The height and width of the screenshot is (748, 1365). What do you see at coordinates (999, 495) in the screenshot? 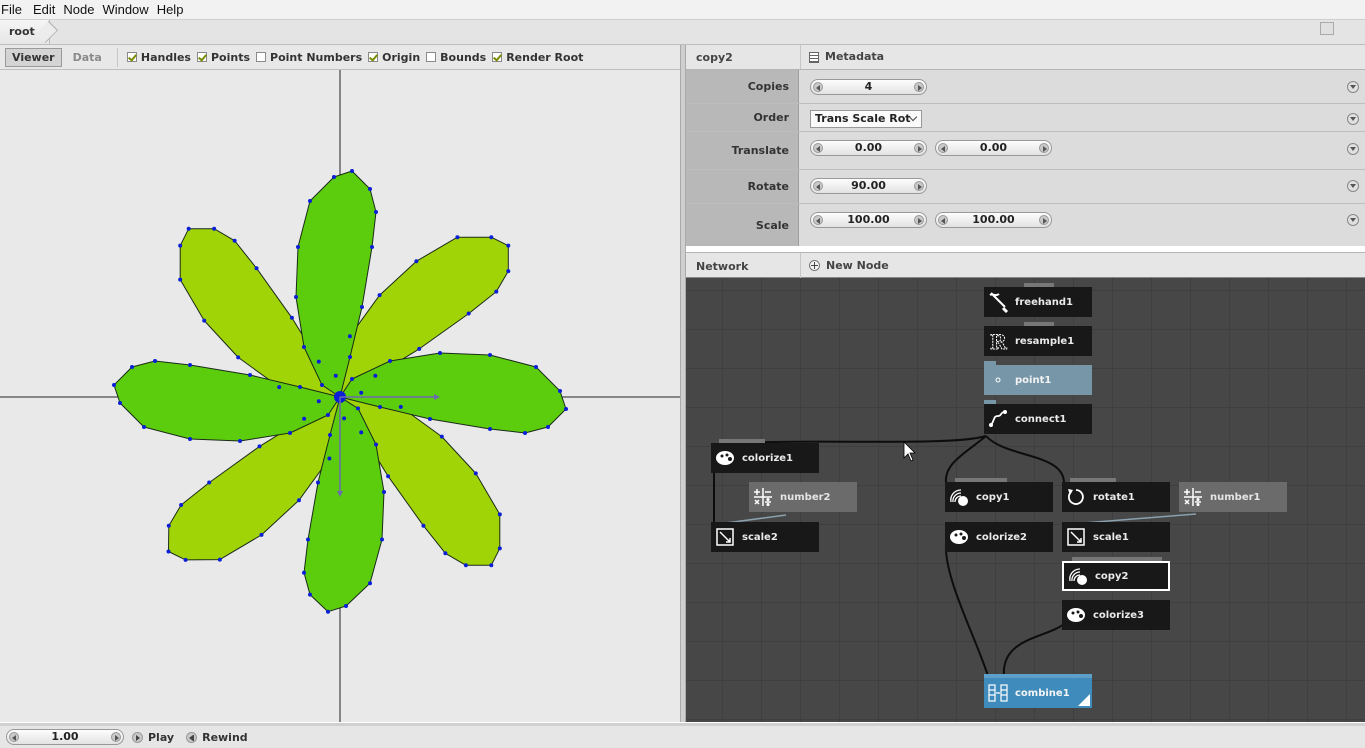
I see `node-copy1: copy1` at bounding box center [999, 495].